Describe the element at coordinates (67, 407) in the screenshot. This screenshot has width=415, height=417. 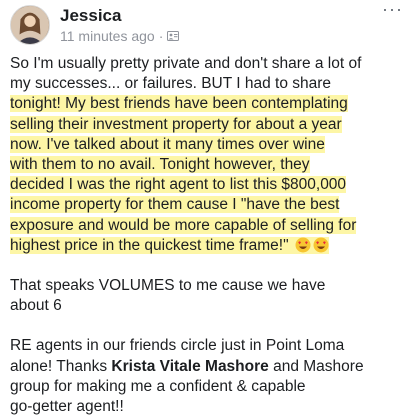
I see `text-line: go-getter agent!!` at that location.